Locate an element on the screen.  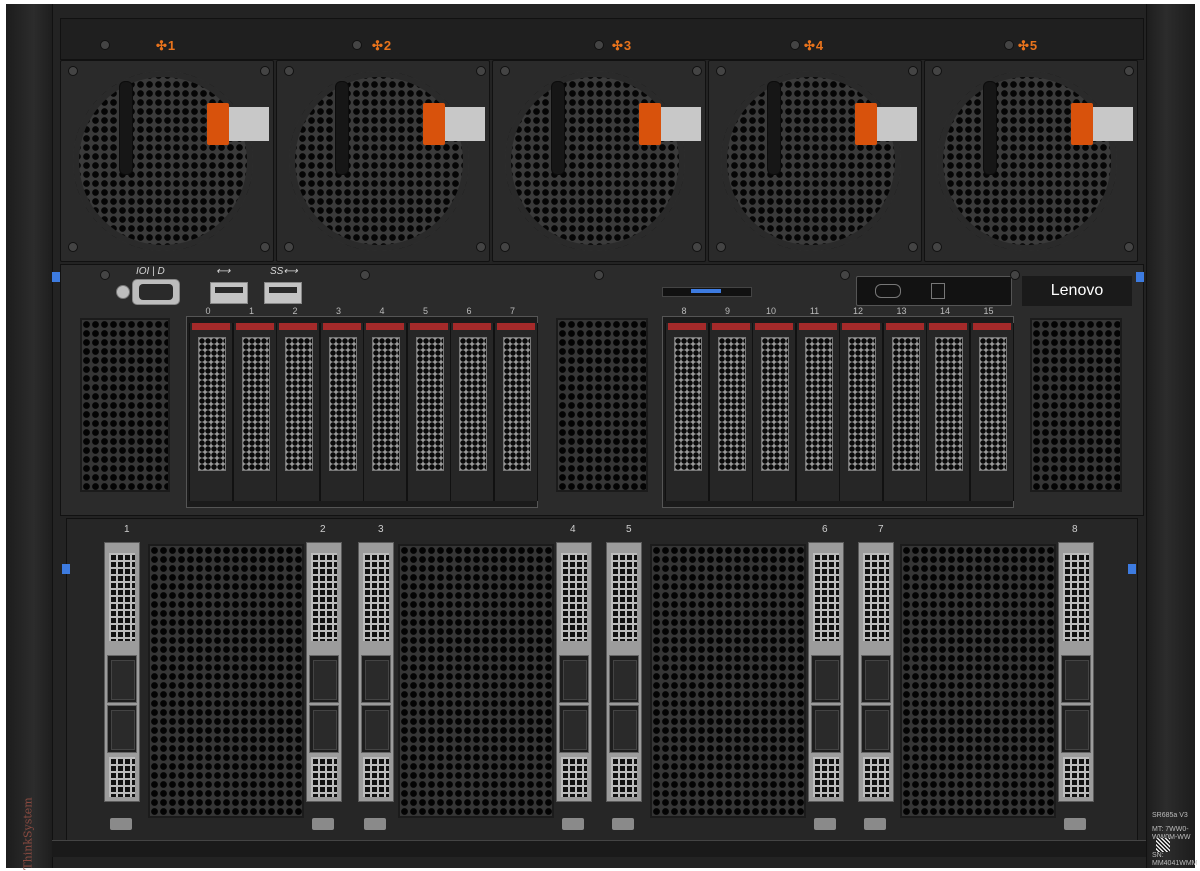
drive-bay-number: 5 is located at coordinates (425, 311).